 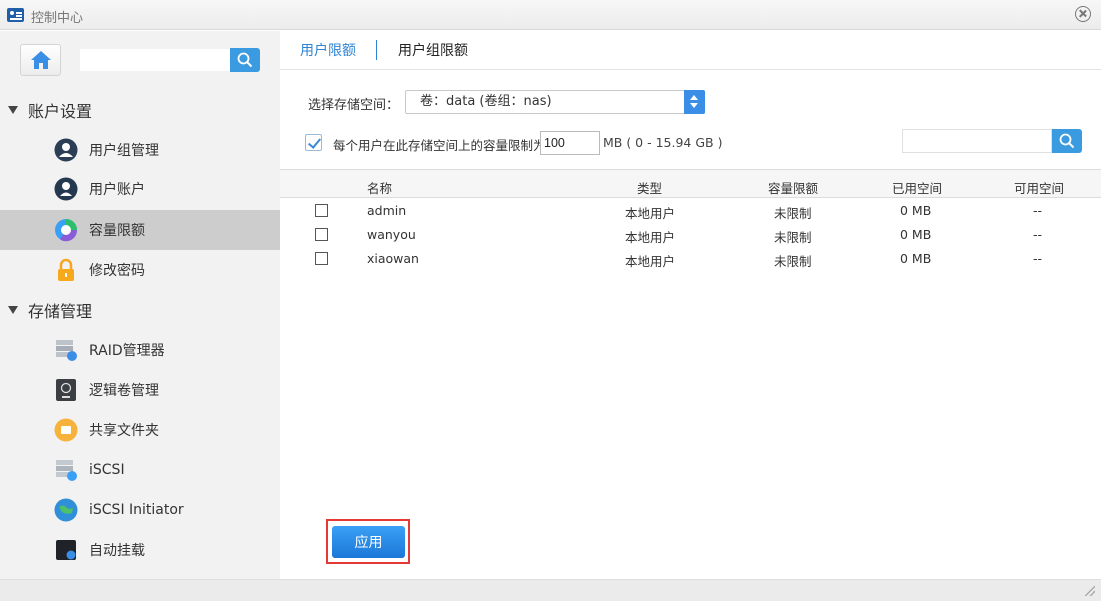 I want to click on cell-name: xiaowan, so click(x=393, y=258).